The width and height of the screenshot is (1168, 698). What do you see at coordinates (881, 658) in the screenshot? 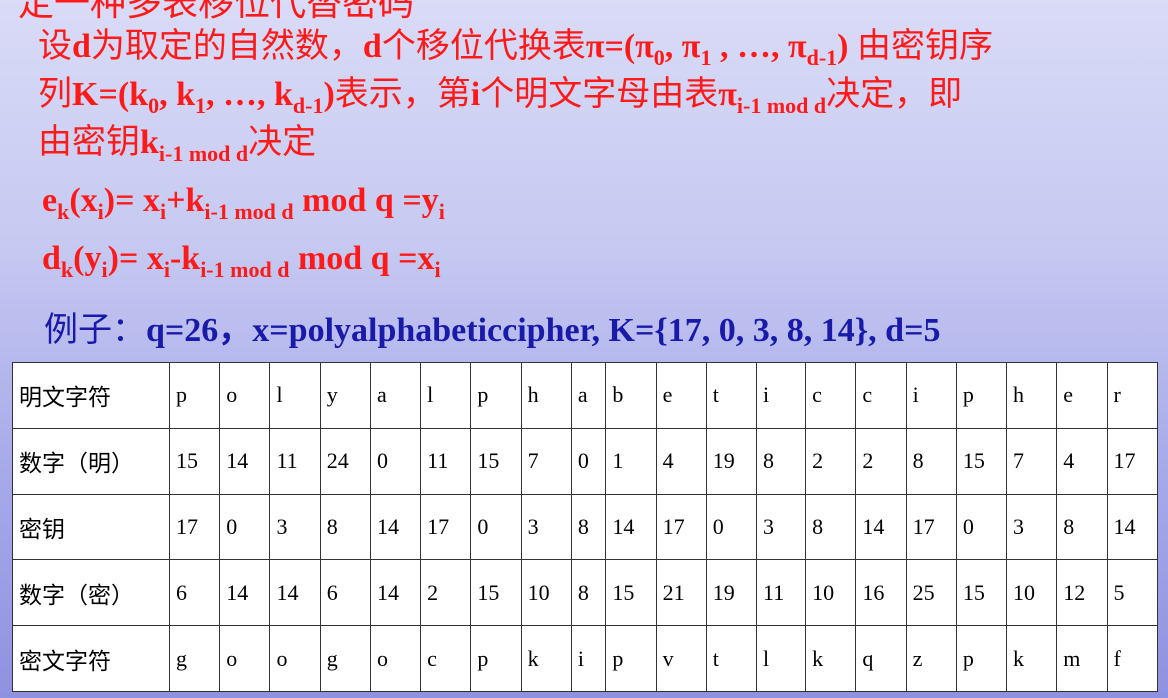
I see `table-cell: q` at bounding box center [881, 658].